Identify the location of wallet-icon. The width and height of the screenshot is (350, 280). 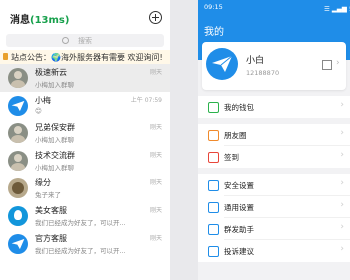
(213, 107).